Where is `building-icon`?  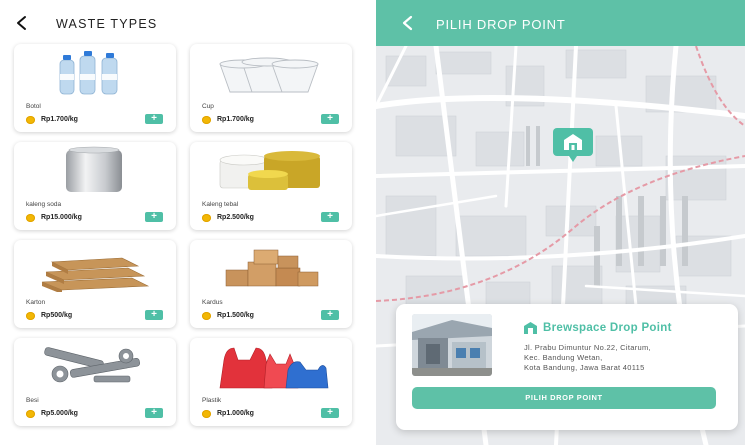
building-icon is located at coordinates (530, 328).